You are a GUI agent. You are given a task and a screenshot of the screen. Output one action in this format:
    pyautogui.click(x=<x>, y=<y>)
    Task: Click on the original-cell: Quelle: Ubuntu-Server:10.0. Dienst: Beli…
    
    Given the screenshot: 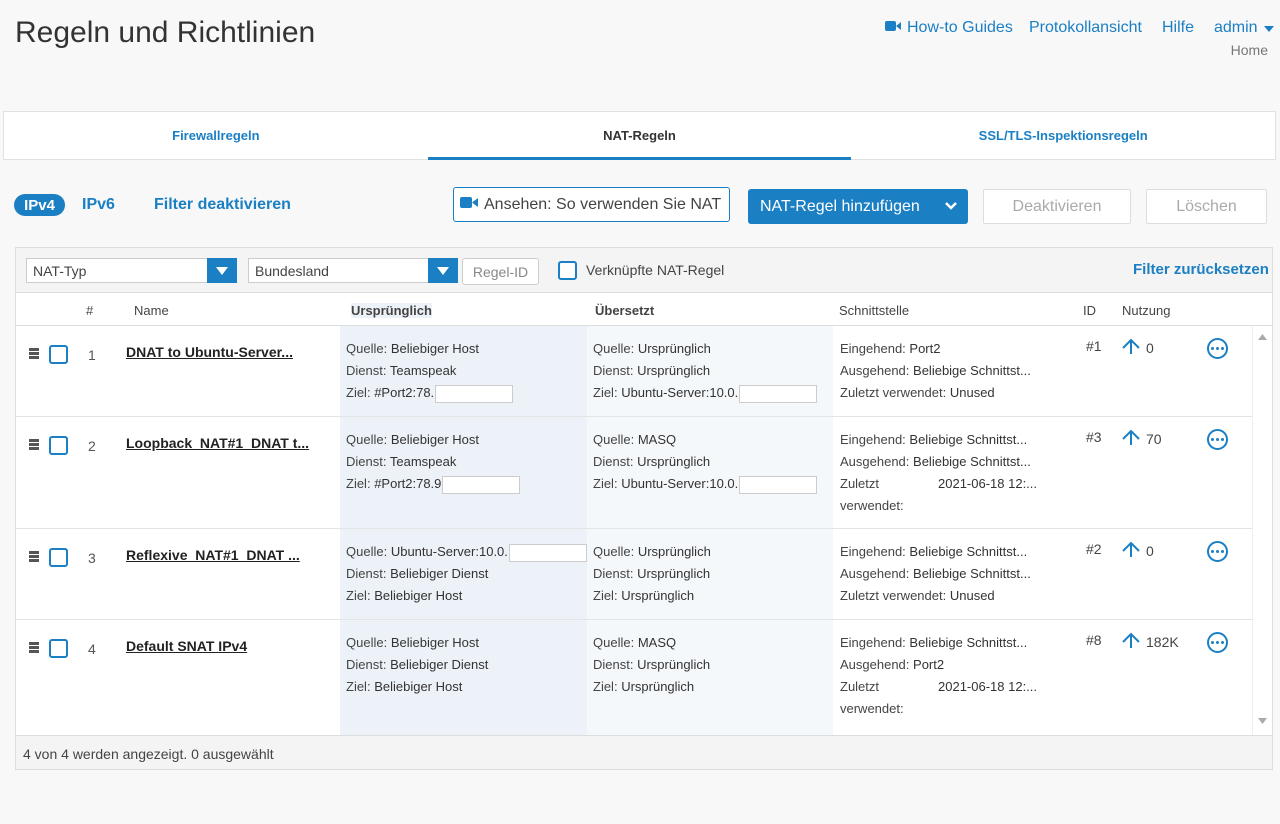 What is the action you would take?
    pyautogui.click(x=466, y=574)
    